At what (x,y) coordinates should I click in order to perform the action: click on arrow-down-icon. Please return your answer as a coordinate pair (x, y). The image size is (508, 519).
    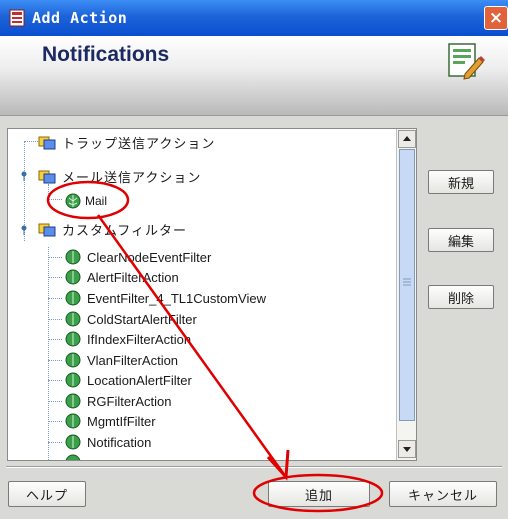
    Looking at the image, I should click on (407, 449).